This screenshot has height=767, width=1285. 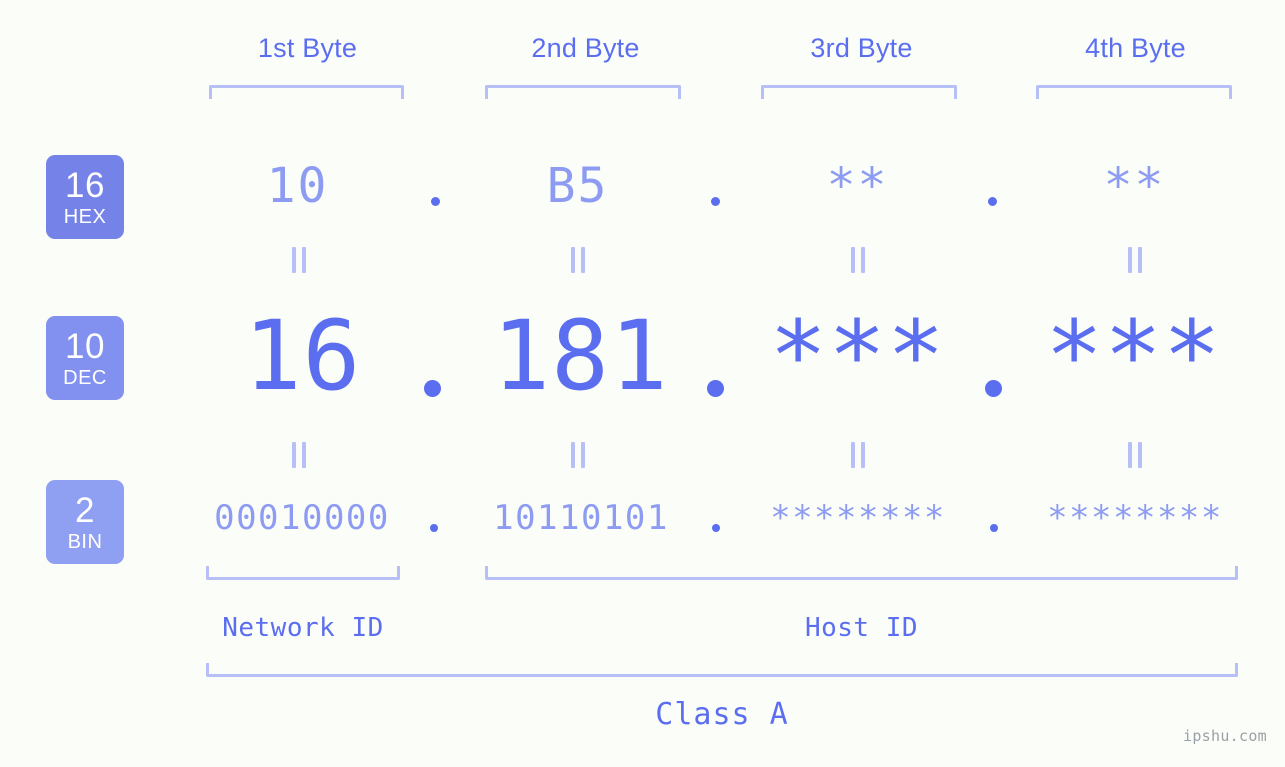 I want to click on base-badge-dec-label: DEC, so click(x=85, y=377).